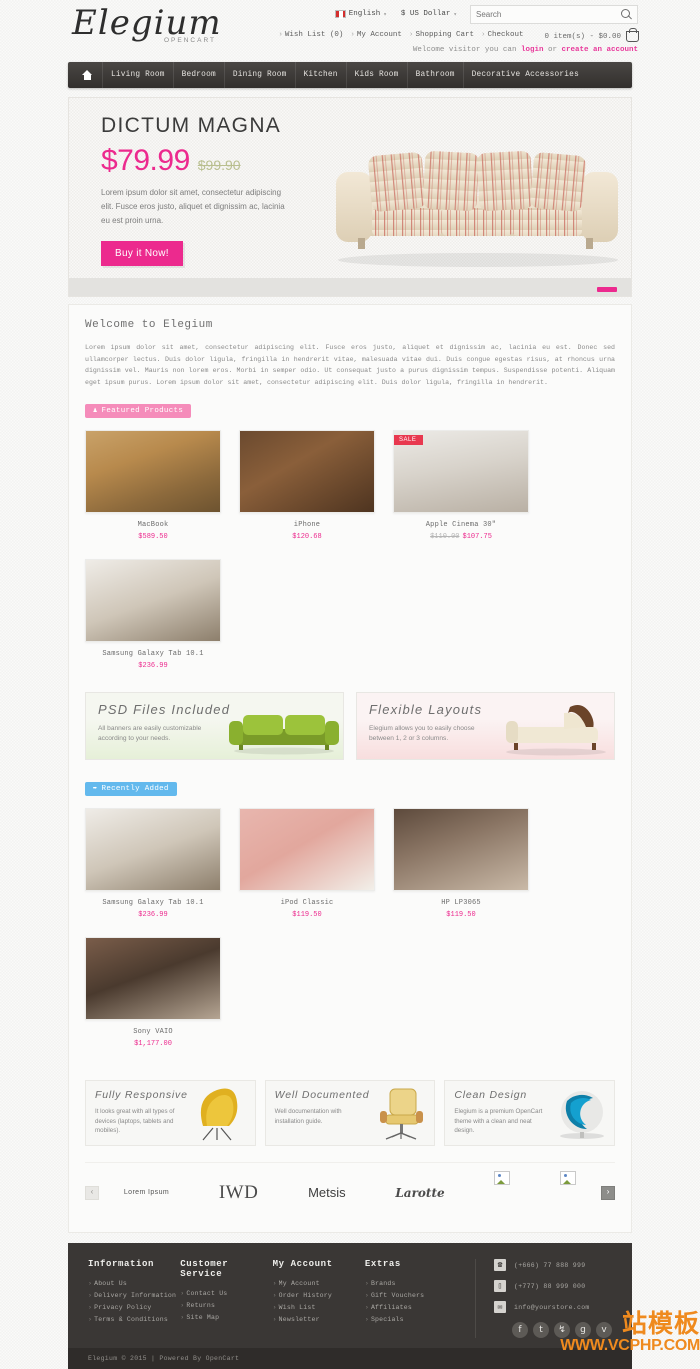 The width and height of the screenshot is (700, 1369). What do you see at coordinates (361, 14) in the screenshot?
I see `language-selector: English ▾` at bounding box center [361, 14].